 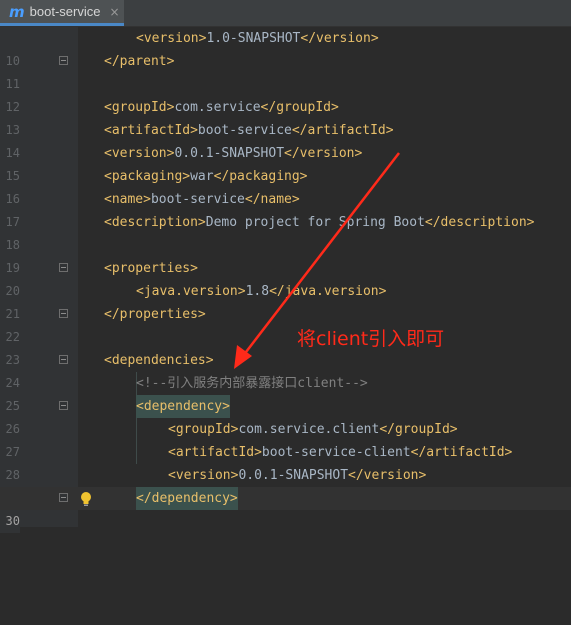 What do you see at coordinates (285, 438) in the screenshot?
I see `code-line: 27 <groupId>com.service.client</groupId>` at bounding box center [285, 438].